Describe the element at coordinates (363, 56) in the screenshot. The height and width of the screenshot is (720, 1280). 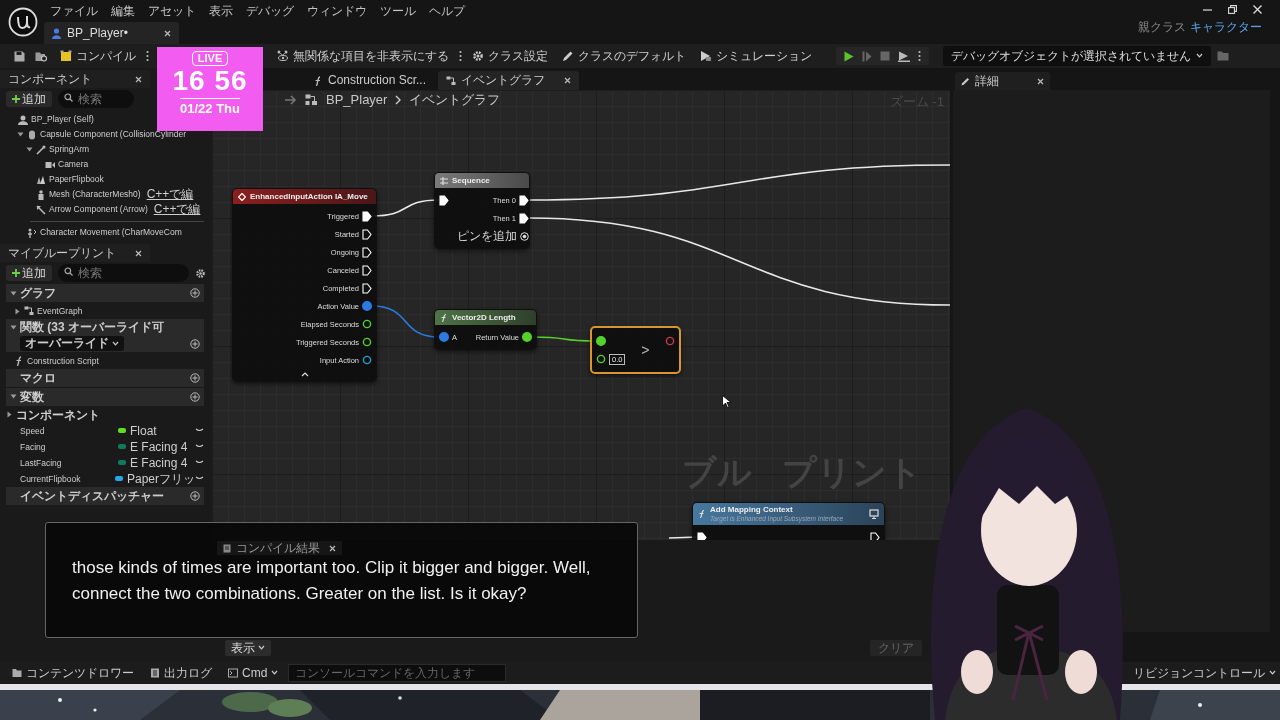
I see `hide-unrelated-button: 無関係な項目を非表示にする` at that location.